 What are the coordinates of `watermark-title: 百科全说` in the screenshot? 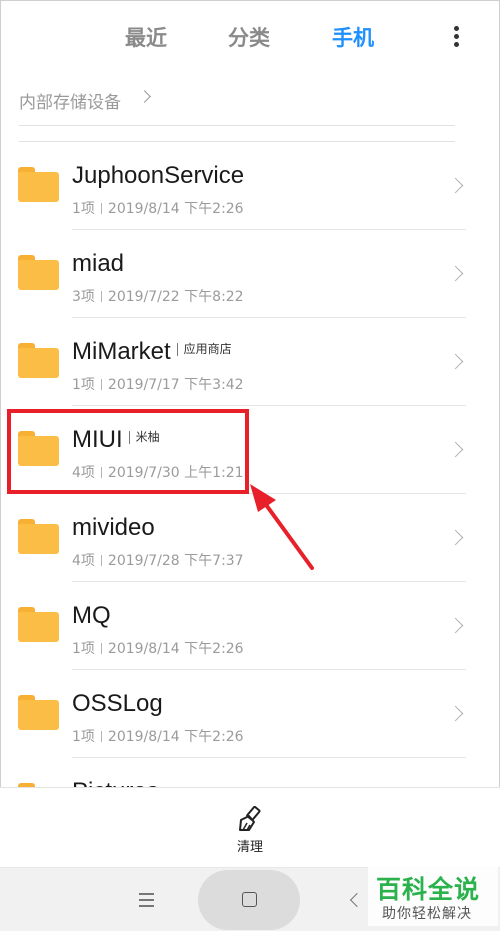 It's located at (428, 889).